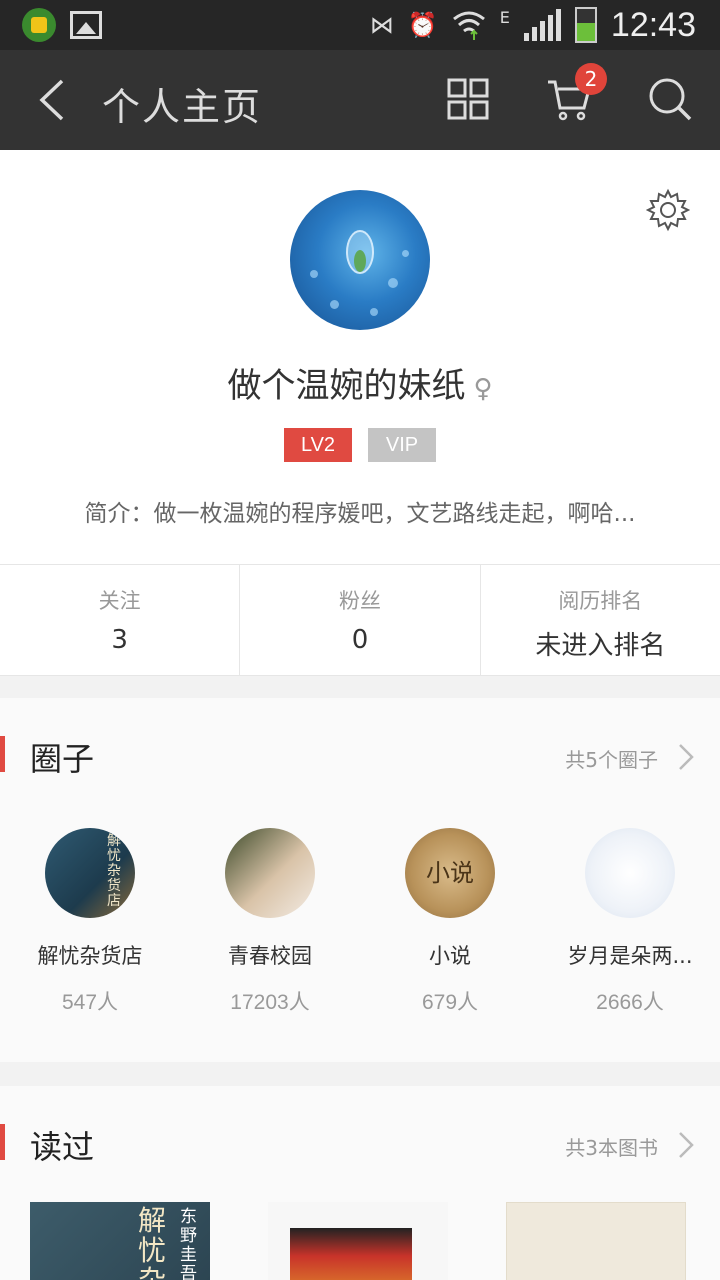 The height and width of the screenshot is (1280, 720). Describe the element at coordinates (120, 1241) in the screenshot. I see `book-cover: 解忧杂货 东野圭吾` at that location.